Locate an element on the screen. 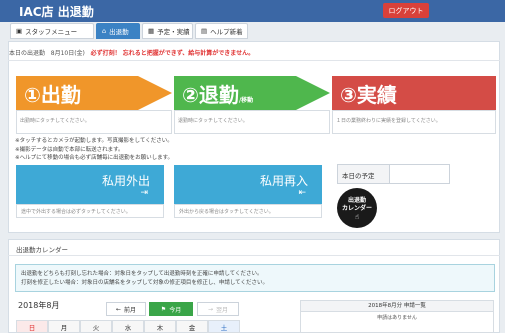  calendar-button-line1: 出退勤 is located at coordinates (356, 200).